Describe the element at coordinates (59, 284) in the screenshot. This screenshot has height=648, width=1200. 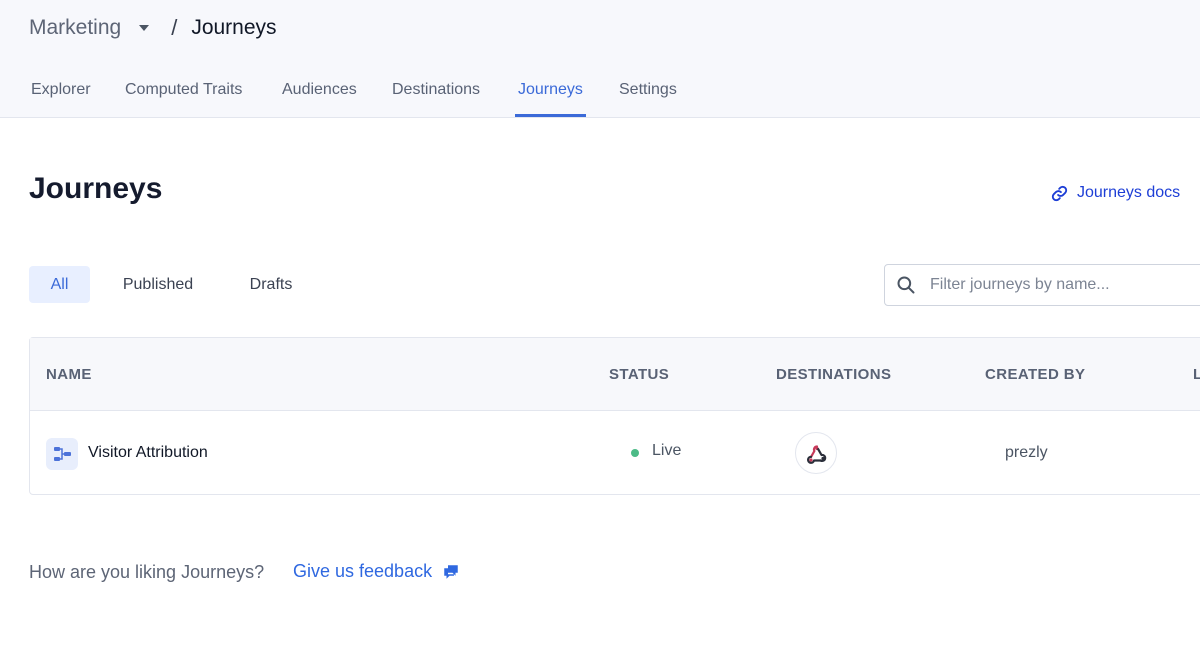
I see `filter-all: All` at that location.